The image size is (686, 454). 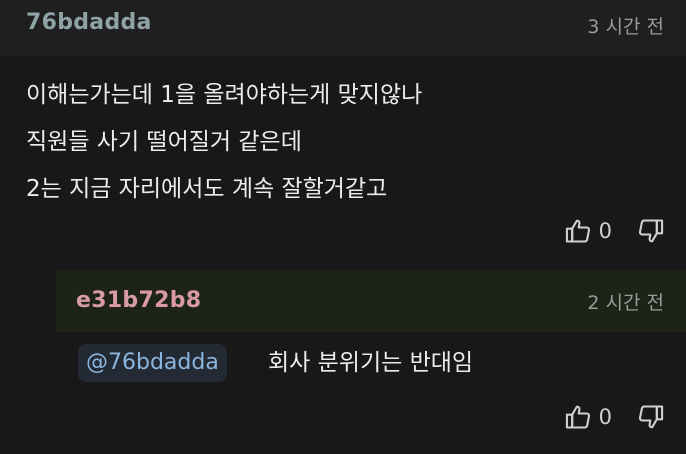 I want to click on comment-author: 76bdadda, so click(x=89, y=22).